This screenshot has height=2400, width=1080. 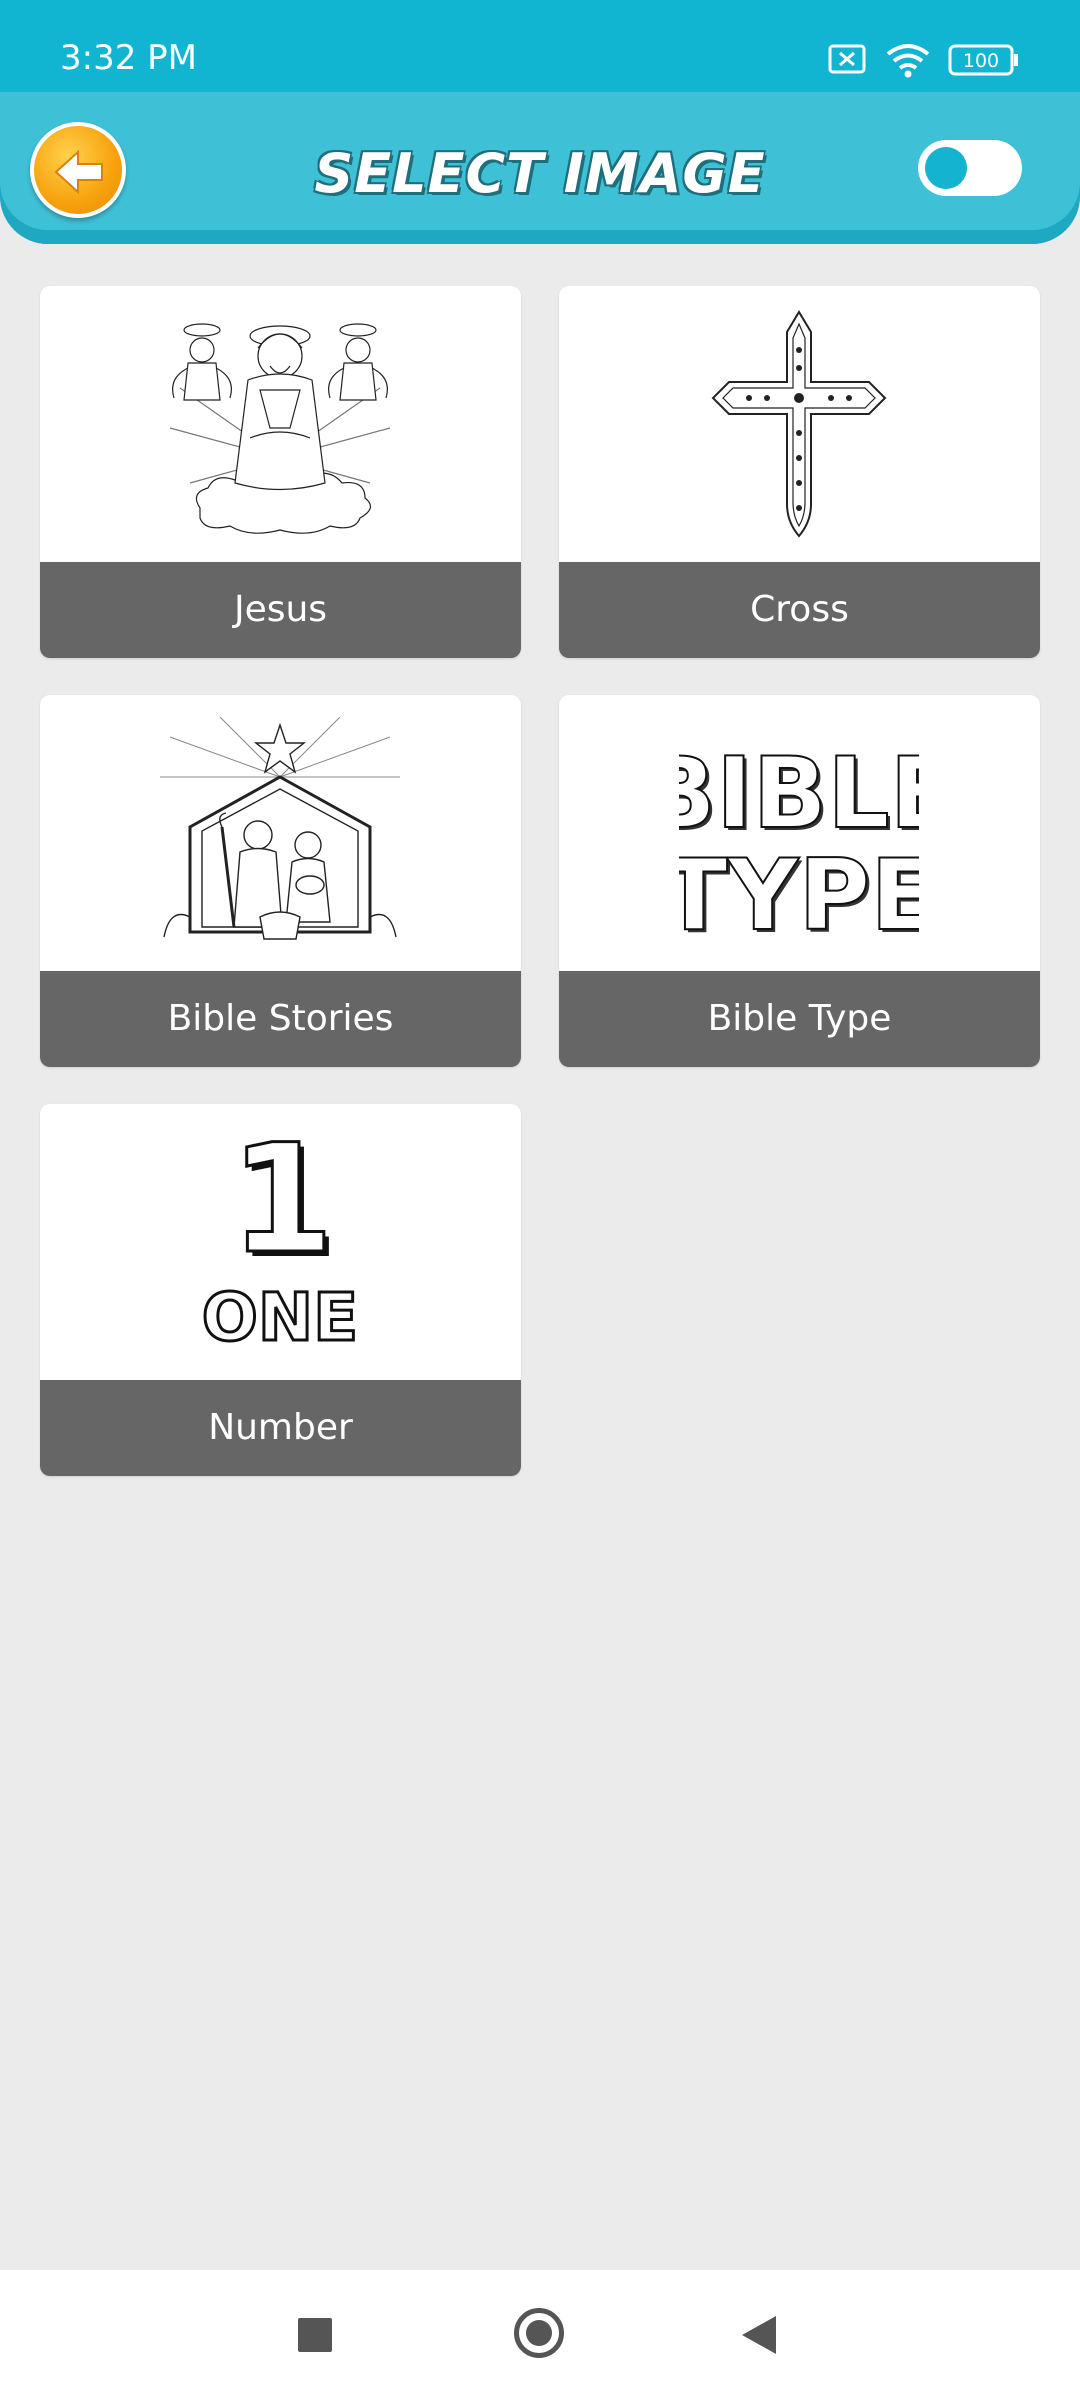 I want to click on battery-icon: 100, so click(x=983, y=60).